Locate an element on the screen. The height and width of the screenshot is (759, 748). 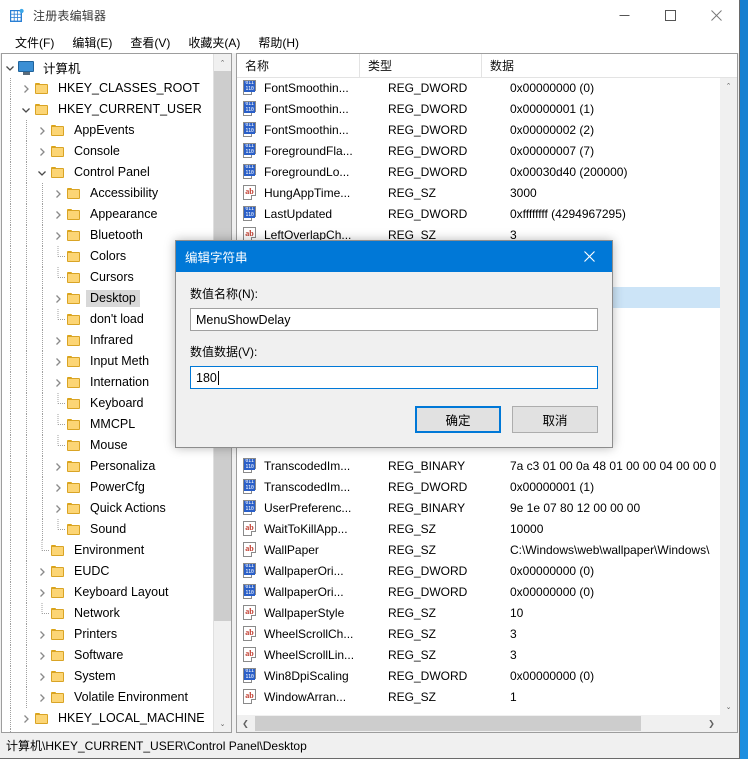
tree-scroll-up-icon: ⌃ is located at coordinates (222, 62).